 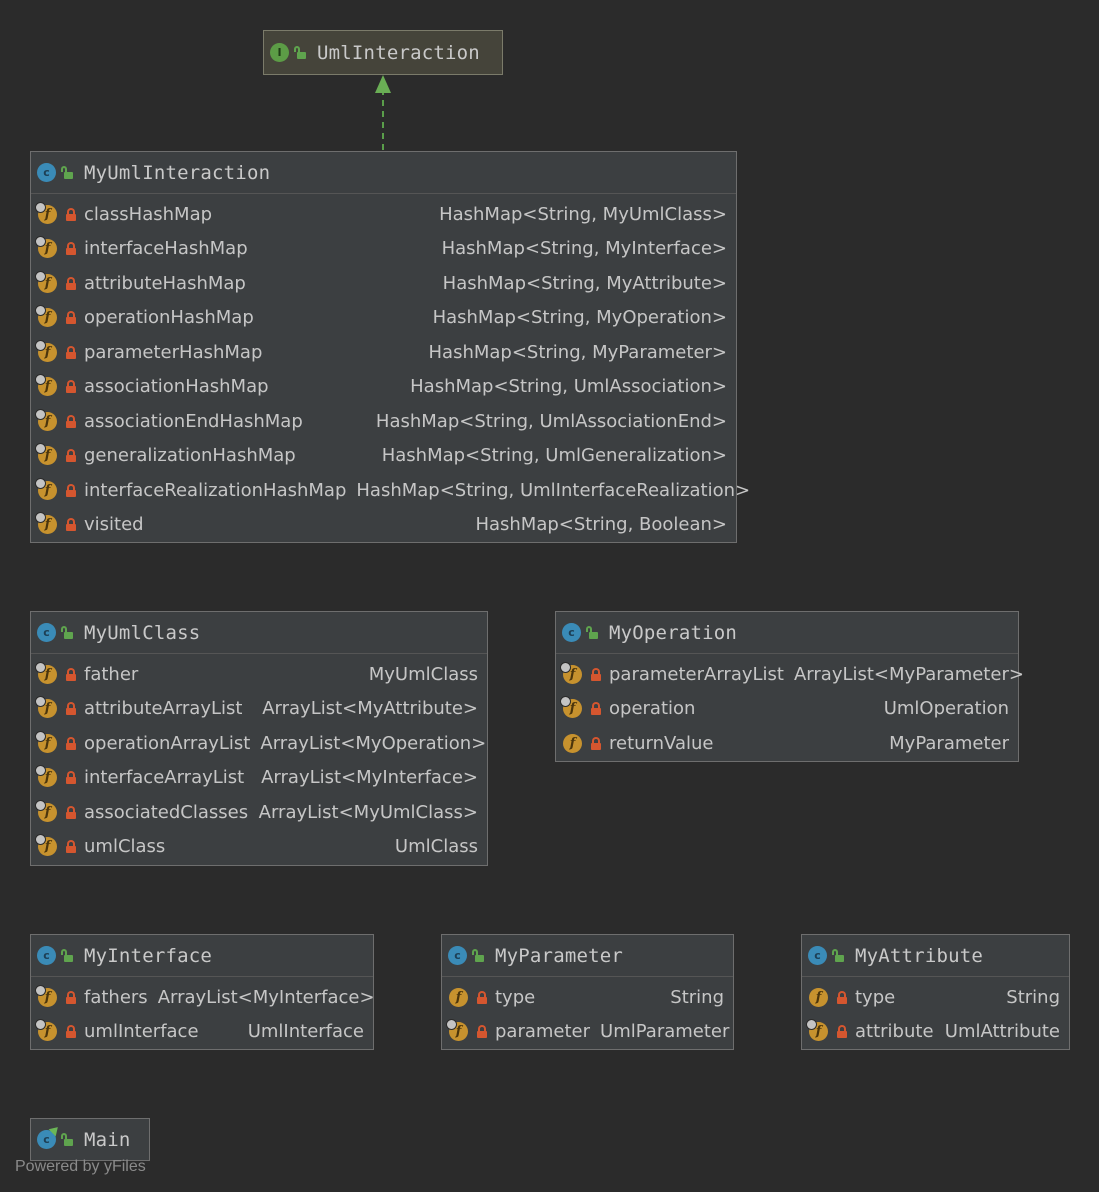 I want to click on field-row: f returnValue MyParameter, so click(x=787, y=743).